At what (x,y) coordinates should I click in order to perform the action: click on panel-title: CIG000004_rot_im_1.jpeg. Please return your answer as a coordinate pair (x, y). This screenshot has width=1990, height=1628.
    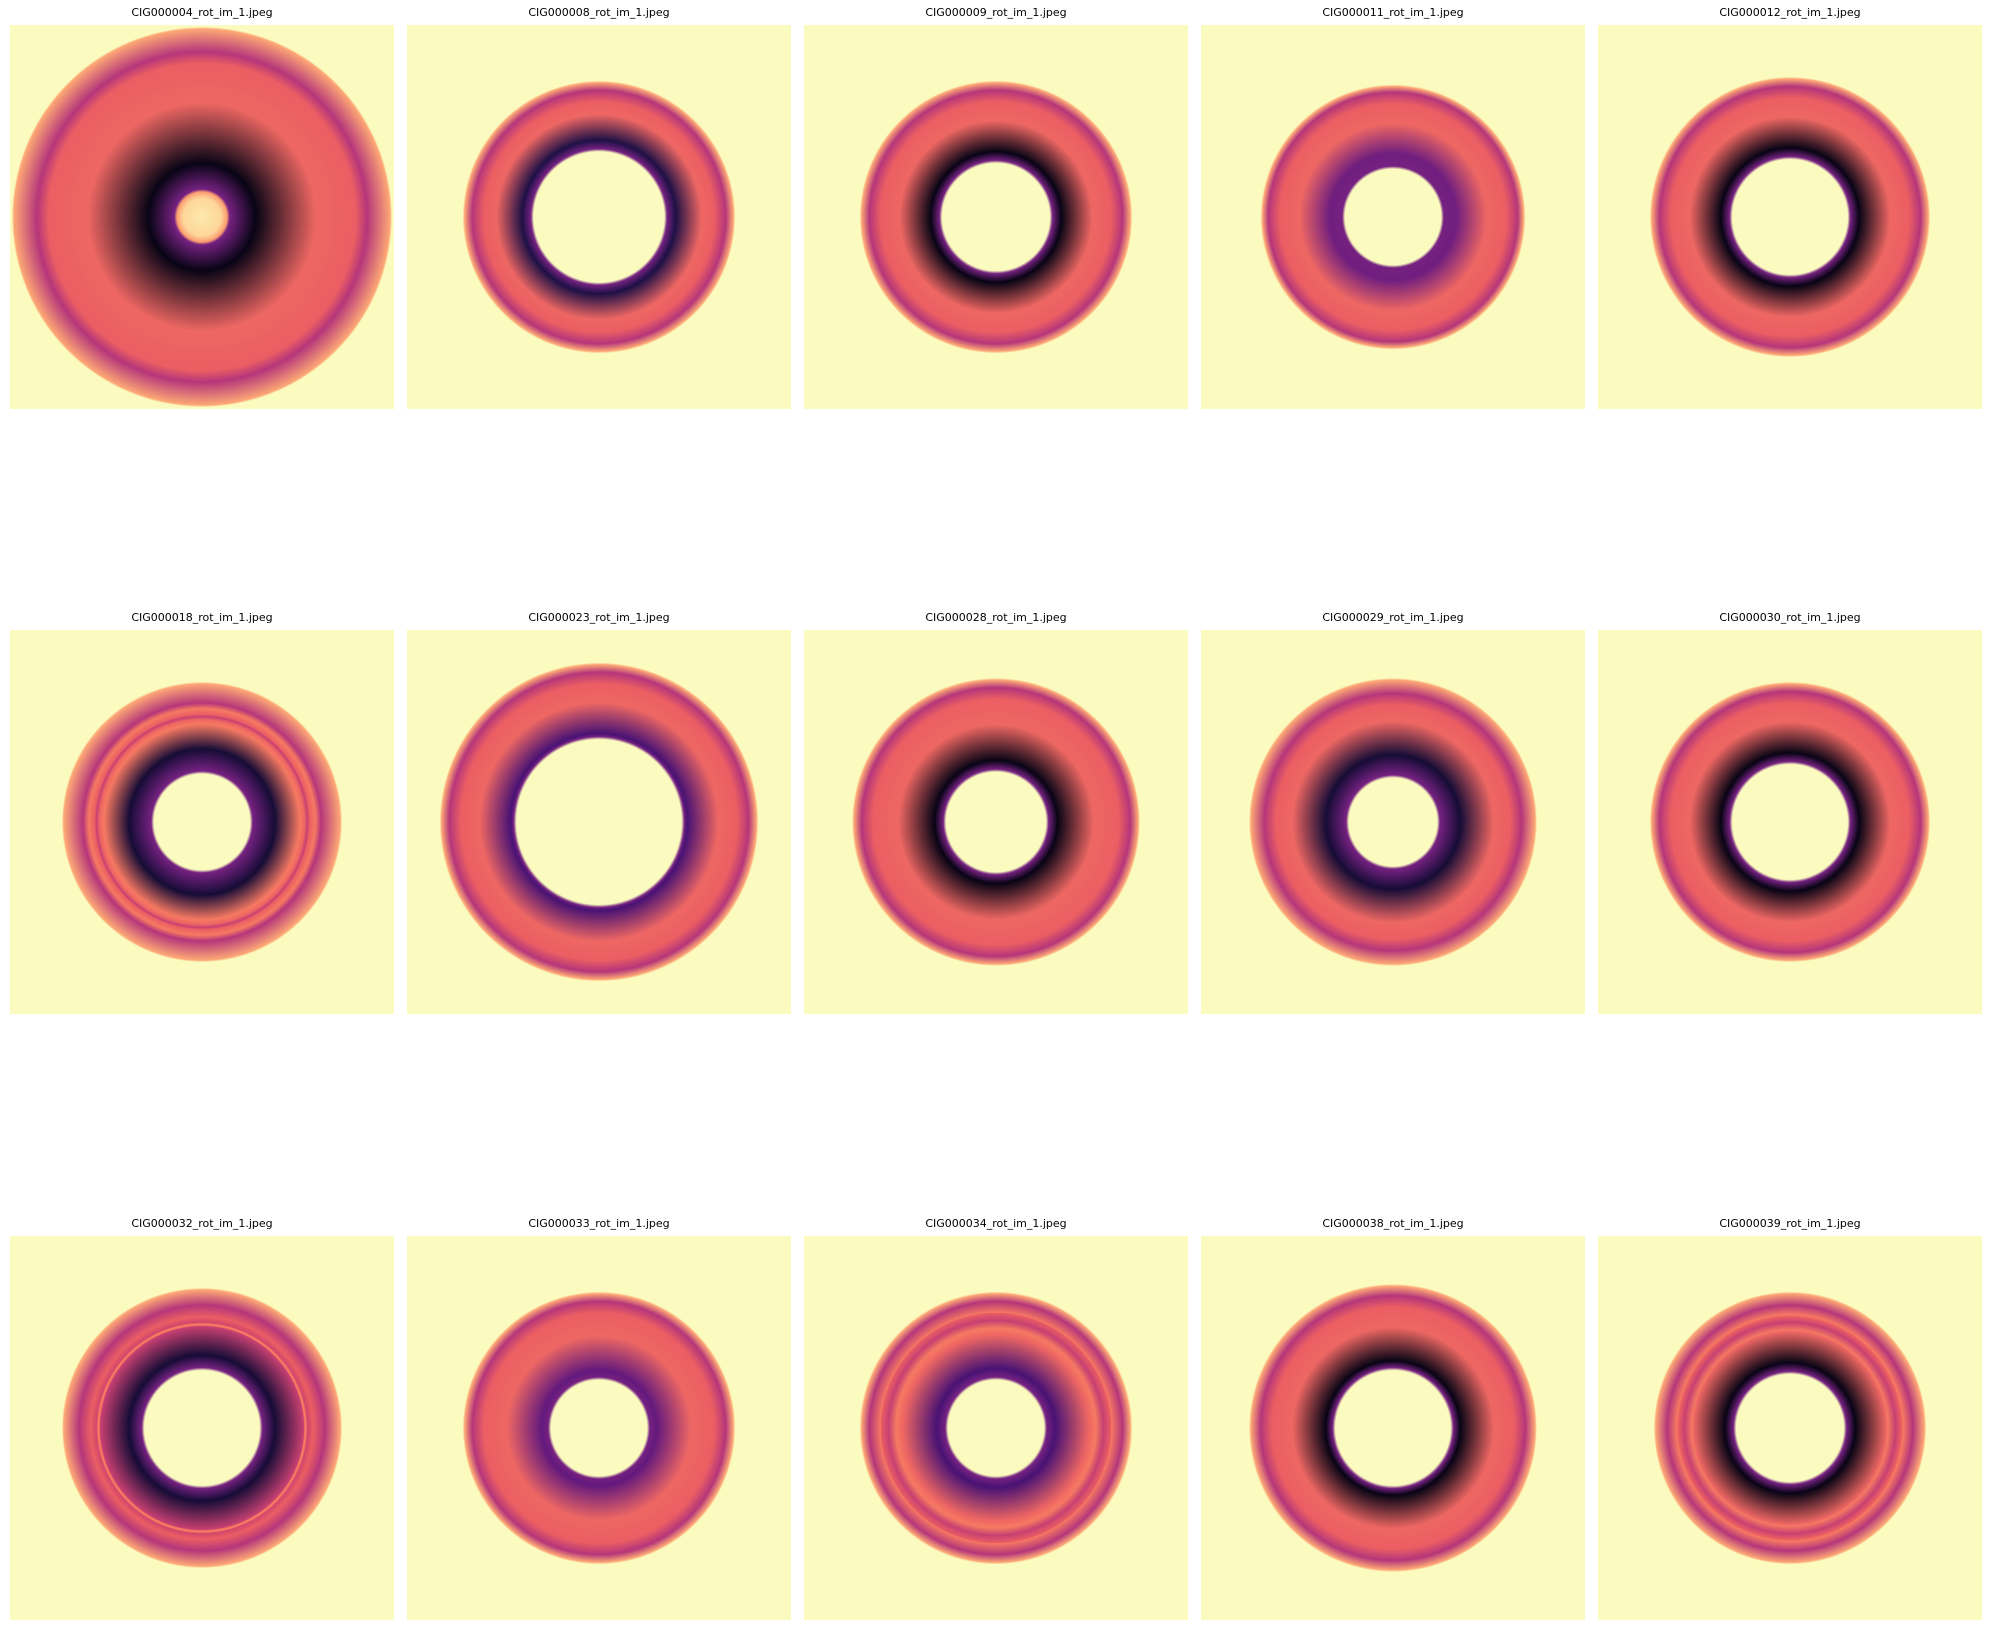
    Looking at the image, I should click on (202, 12).